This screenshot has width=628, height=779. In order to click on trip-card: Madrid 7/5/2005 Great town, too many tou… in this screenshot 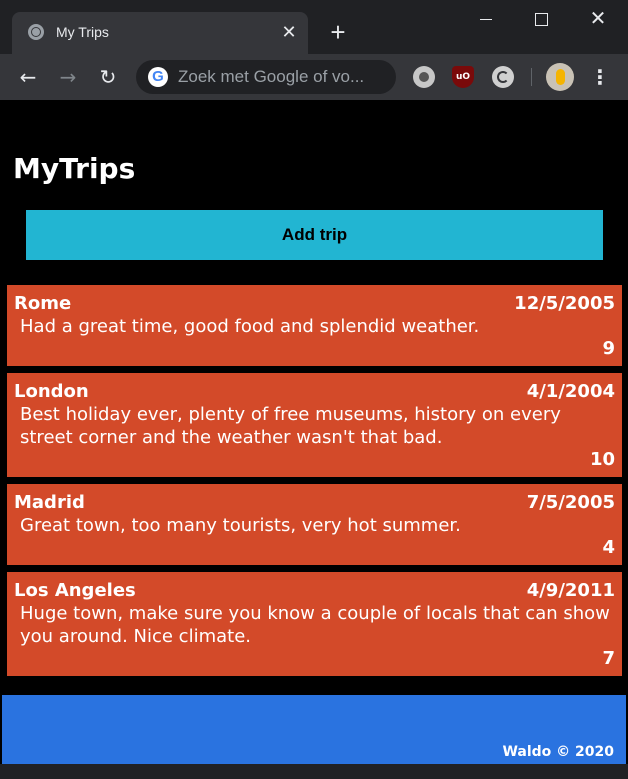, I will do `click(314, 524)`.